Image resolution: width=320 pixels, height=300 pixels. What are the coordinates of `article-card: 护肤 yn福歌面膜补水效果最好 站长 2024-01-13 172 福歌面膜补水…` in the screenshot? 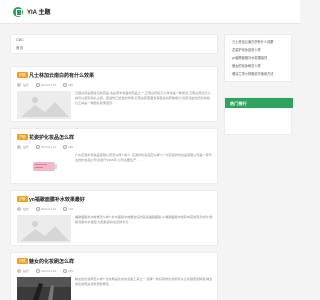 It's located at (114, 218).